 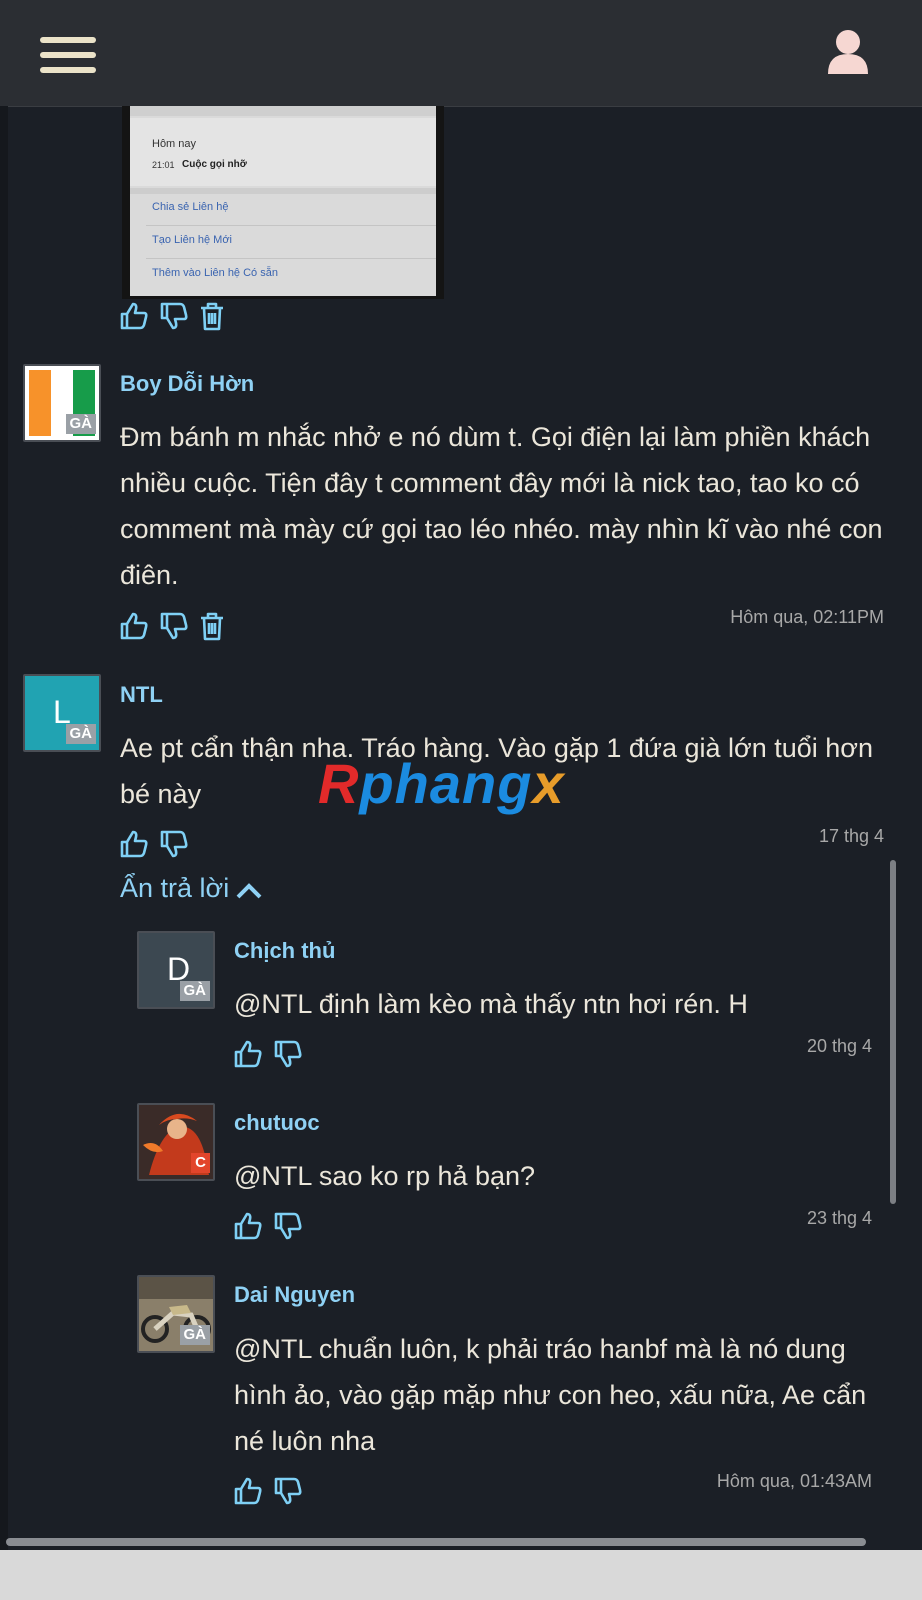 What do you see at coordinates (187, 384) in the screenshot?
I see `comment-username: Boy Dỗi Hờn` at bounding box center [187, 384].